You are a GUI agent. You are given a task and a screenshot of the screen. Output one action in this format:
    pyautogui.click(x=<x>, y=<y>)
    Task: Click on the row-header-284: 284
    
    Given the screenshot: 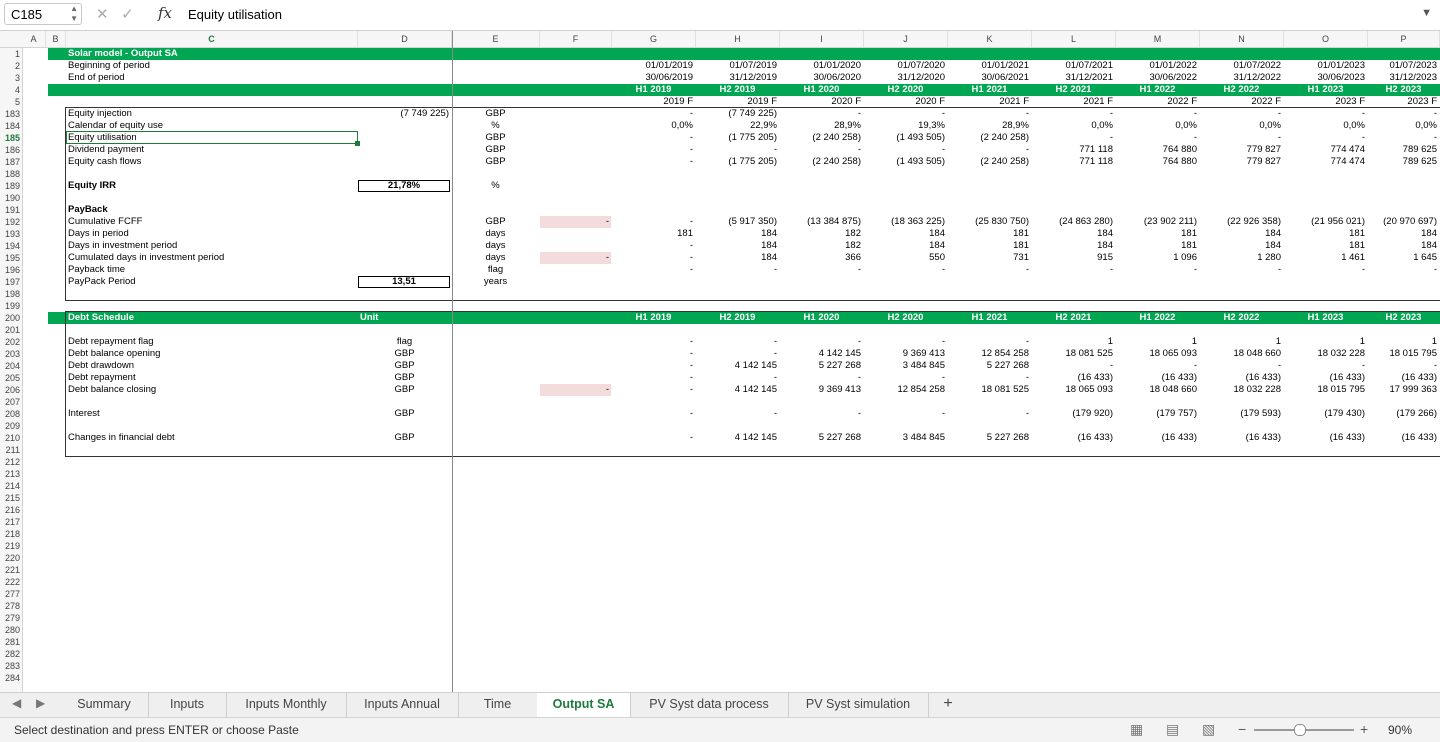 What is the action you would take?
    pyautogui.click(x=10, y=678)
    